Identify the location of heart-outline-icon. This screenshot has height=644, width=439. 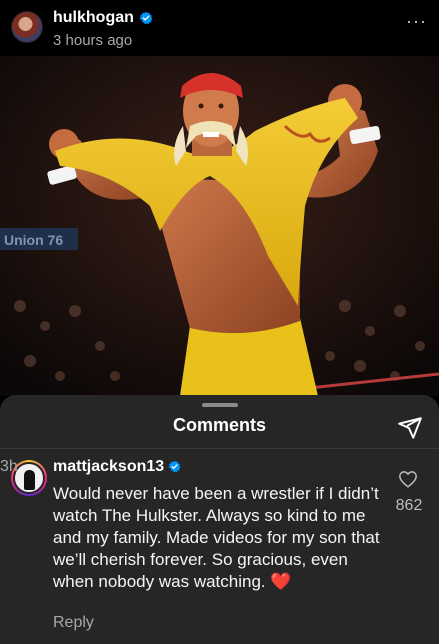
(408, 479).